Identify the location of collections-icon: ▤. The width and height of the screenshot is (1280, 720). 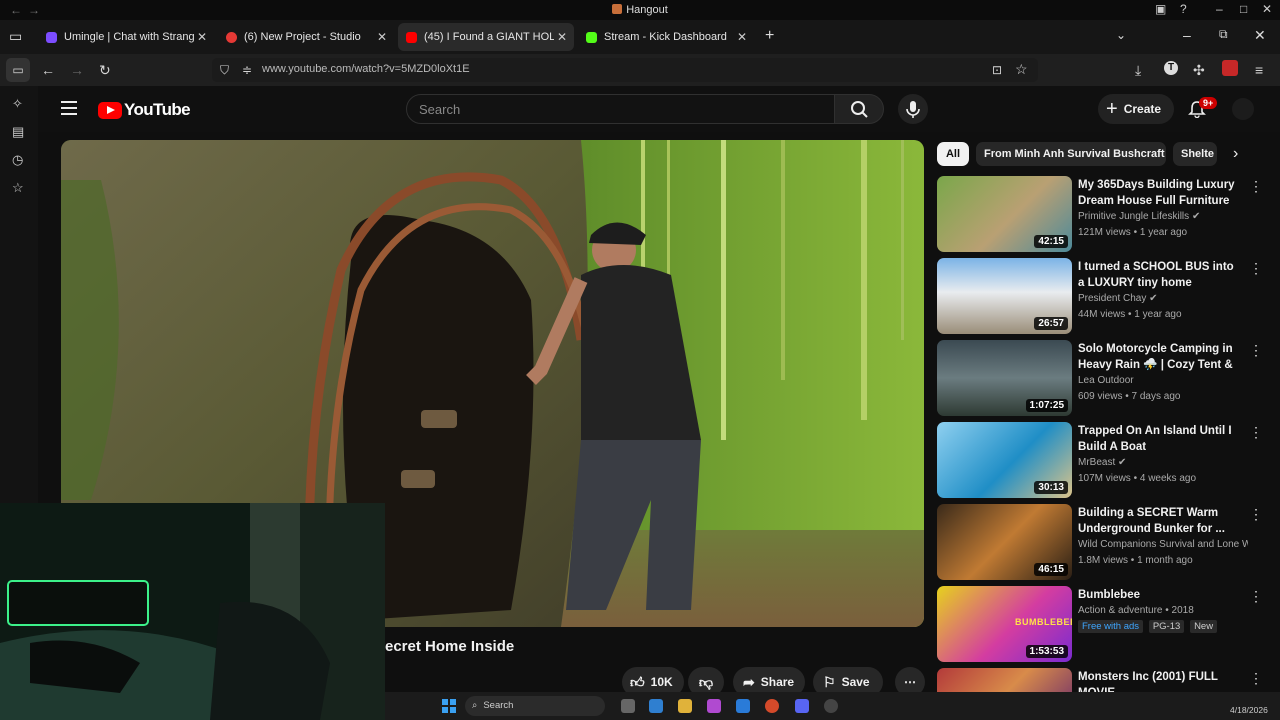
(18, 132).